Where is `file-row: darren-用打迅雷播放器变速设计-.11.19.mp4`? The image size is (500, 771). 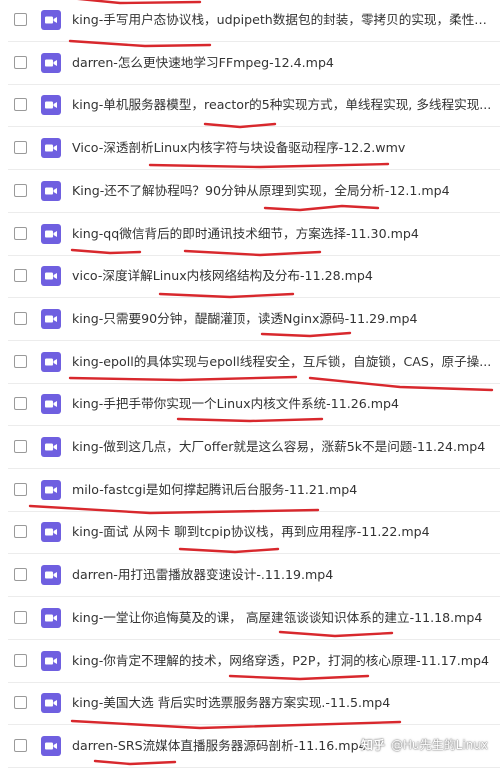
file-row: darren-用打迅雷播放器变速设计-.11.19.mp4 is located at coordinates (250, 576).